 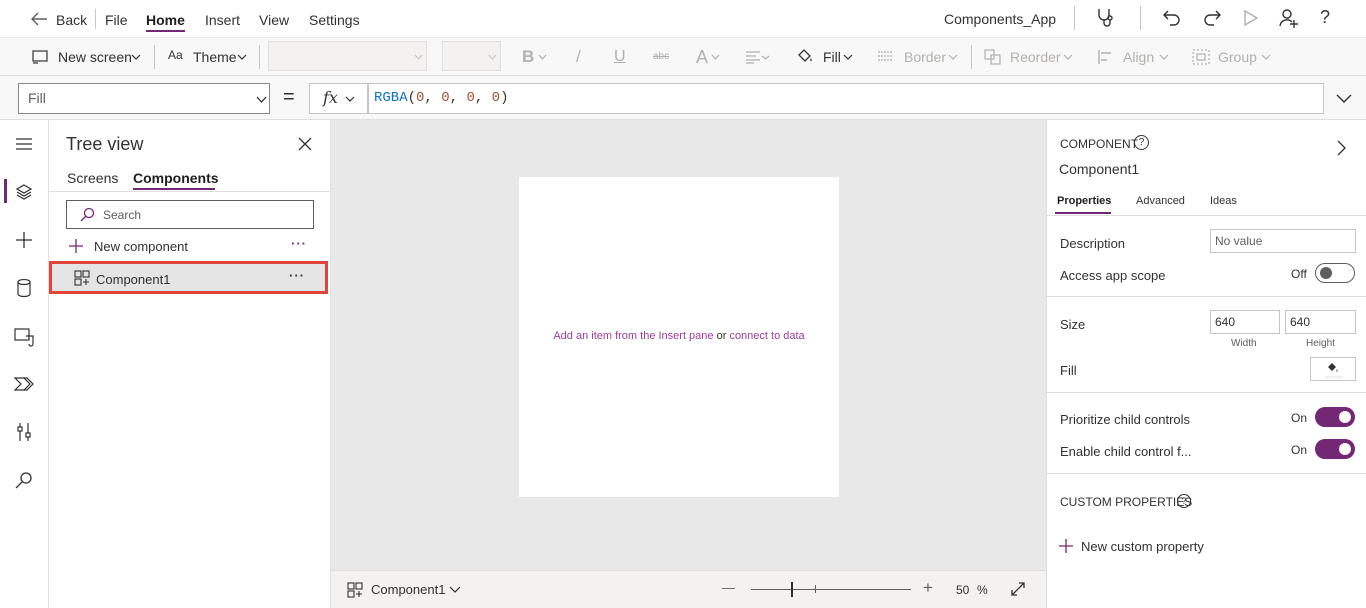 I want to click on media-icon, so click(x=24, y=336).